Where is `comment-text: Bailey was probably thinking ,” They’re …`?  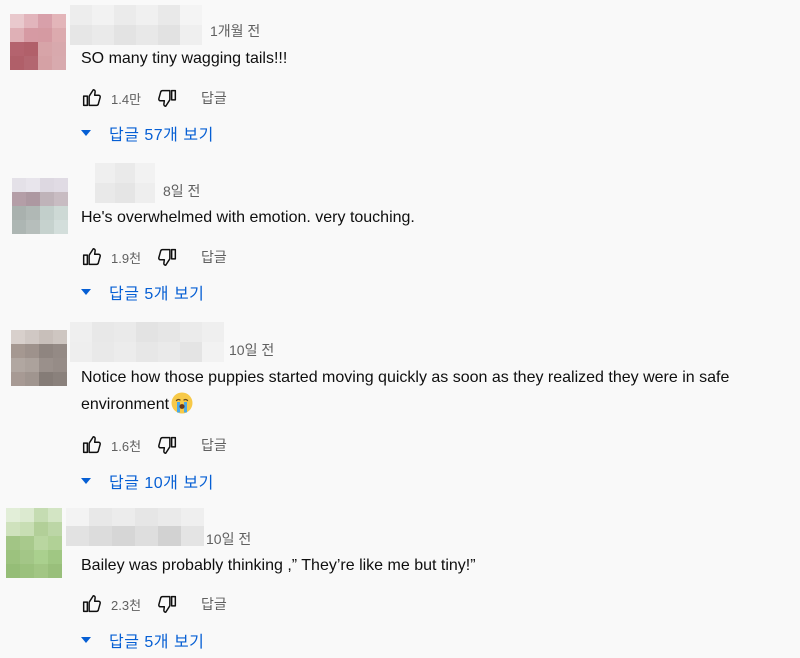
comment-text: Bailey was probably thinking ,” They’re … is located at coordinates (278, 565).